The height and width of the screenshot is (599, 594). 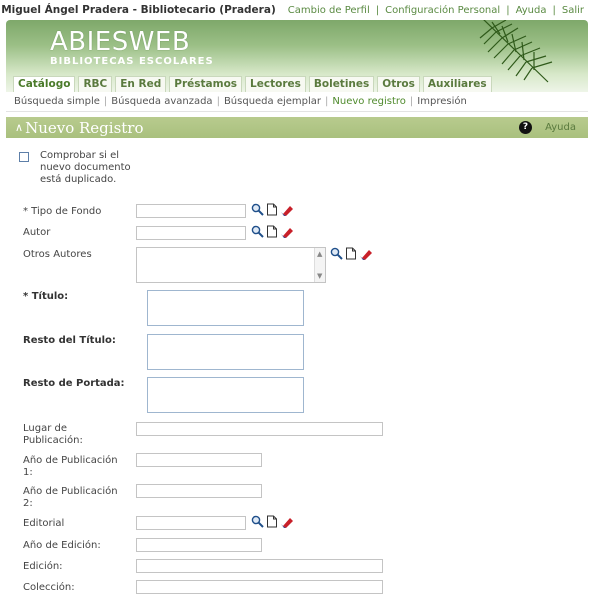 I want to click on editorial-actions, so click(x=272, y=521).